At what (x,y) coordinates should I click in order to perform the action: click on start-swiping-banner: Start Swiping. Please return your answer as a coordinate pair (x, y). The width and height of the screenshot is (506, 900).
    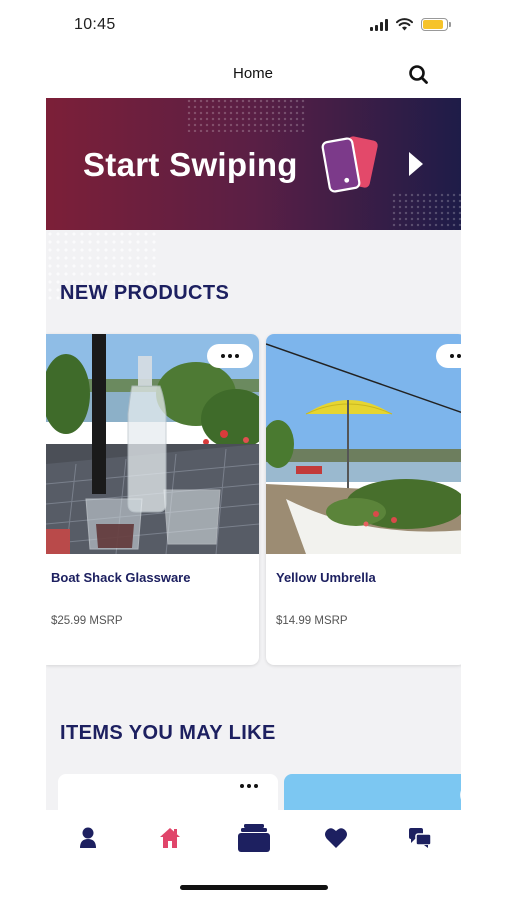
    Looking at the image, I should click on (253, 164).